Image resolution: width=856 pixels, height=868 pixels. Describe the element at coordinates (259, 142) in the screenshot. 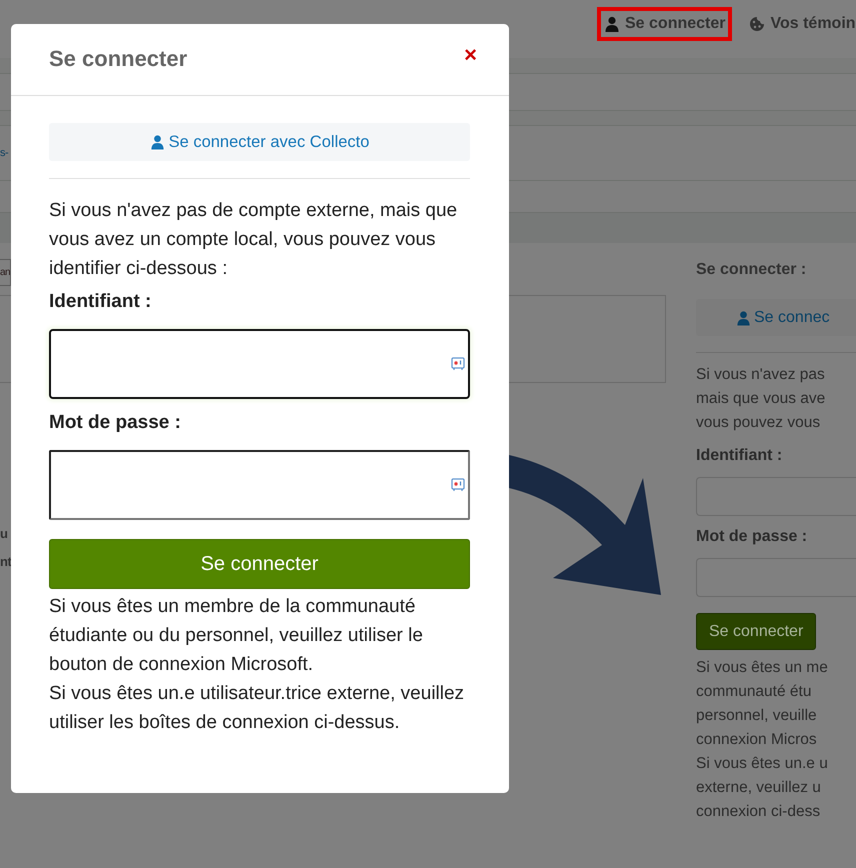

I see `sso-button: Se connecter avec Collecto` at that location.